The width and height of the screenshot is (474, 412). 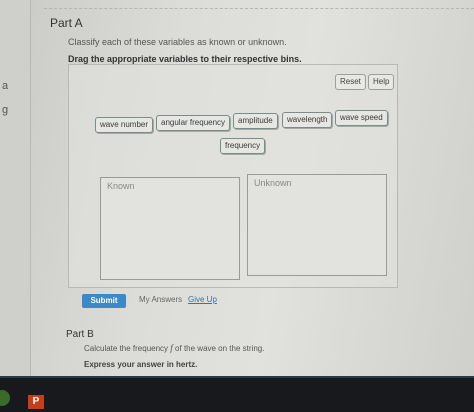 I want to click on adjacent-window-strip: a g, so click(x=15, y=188).